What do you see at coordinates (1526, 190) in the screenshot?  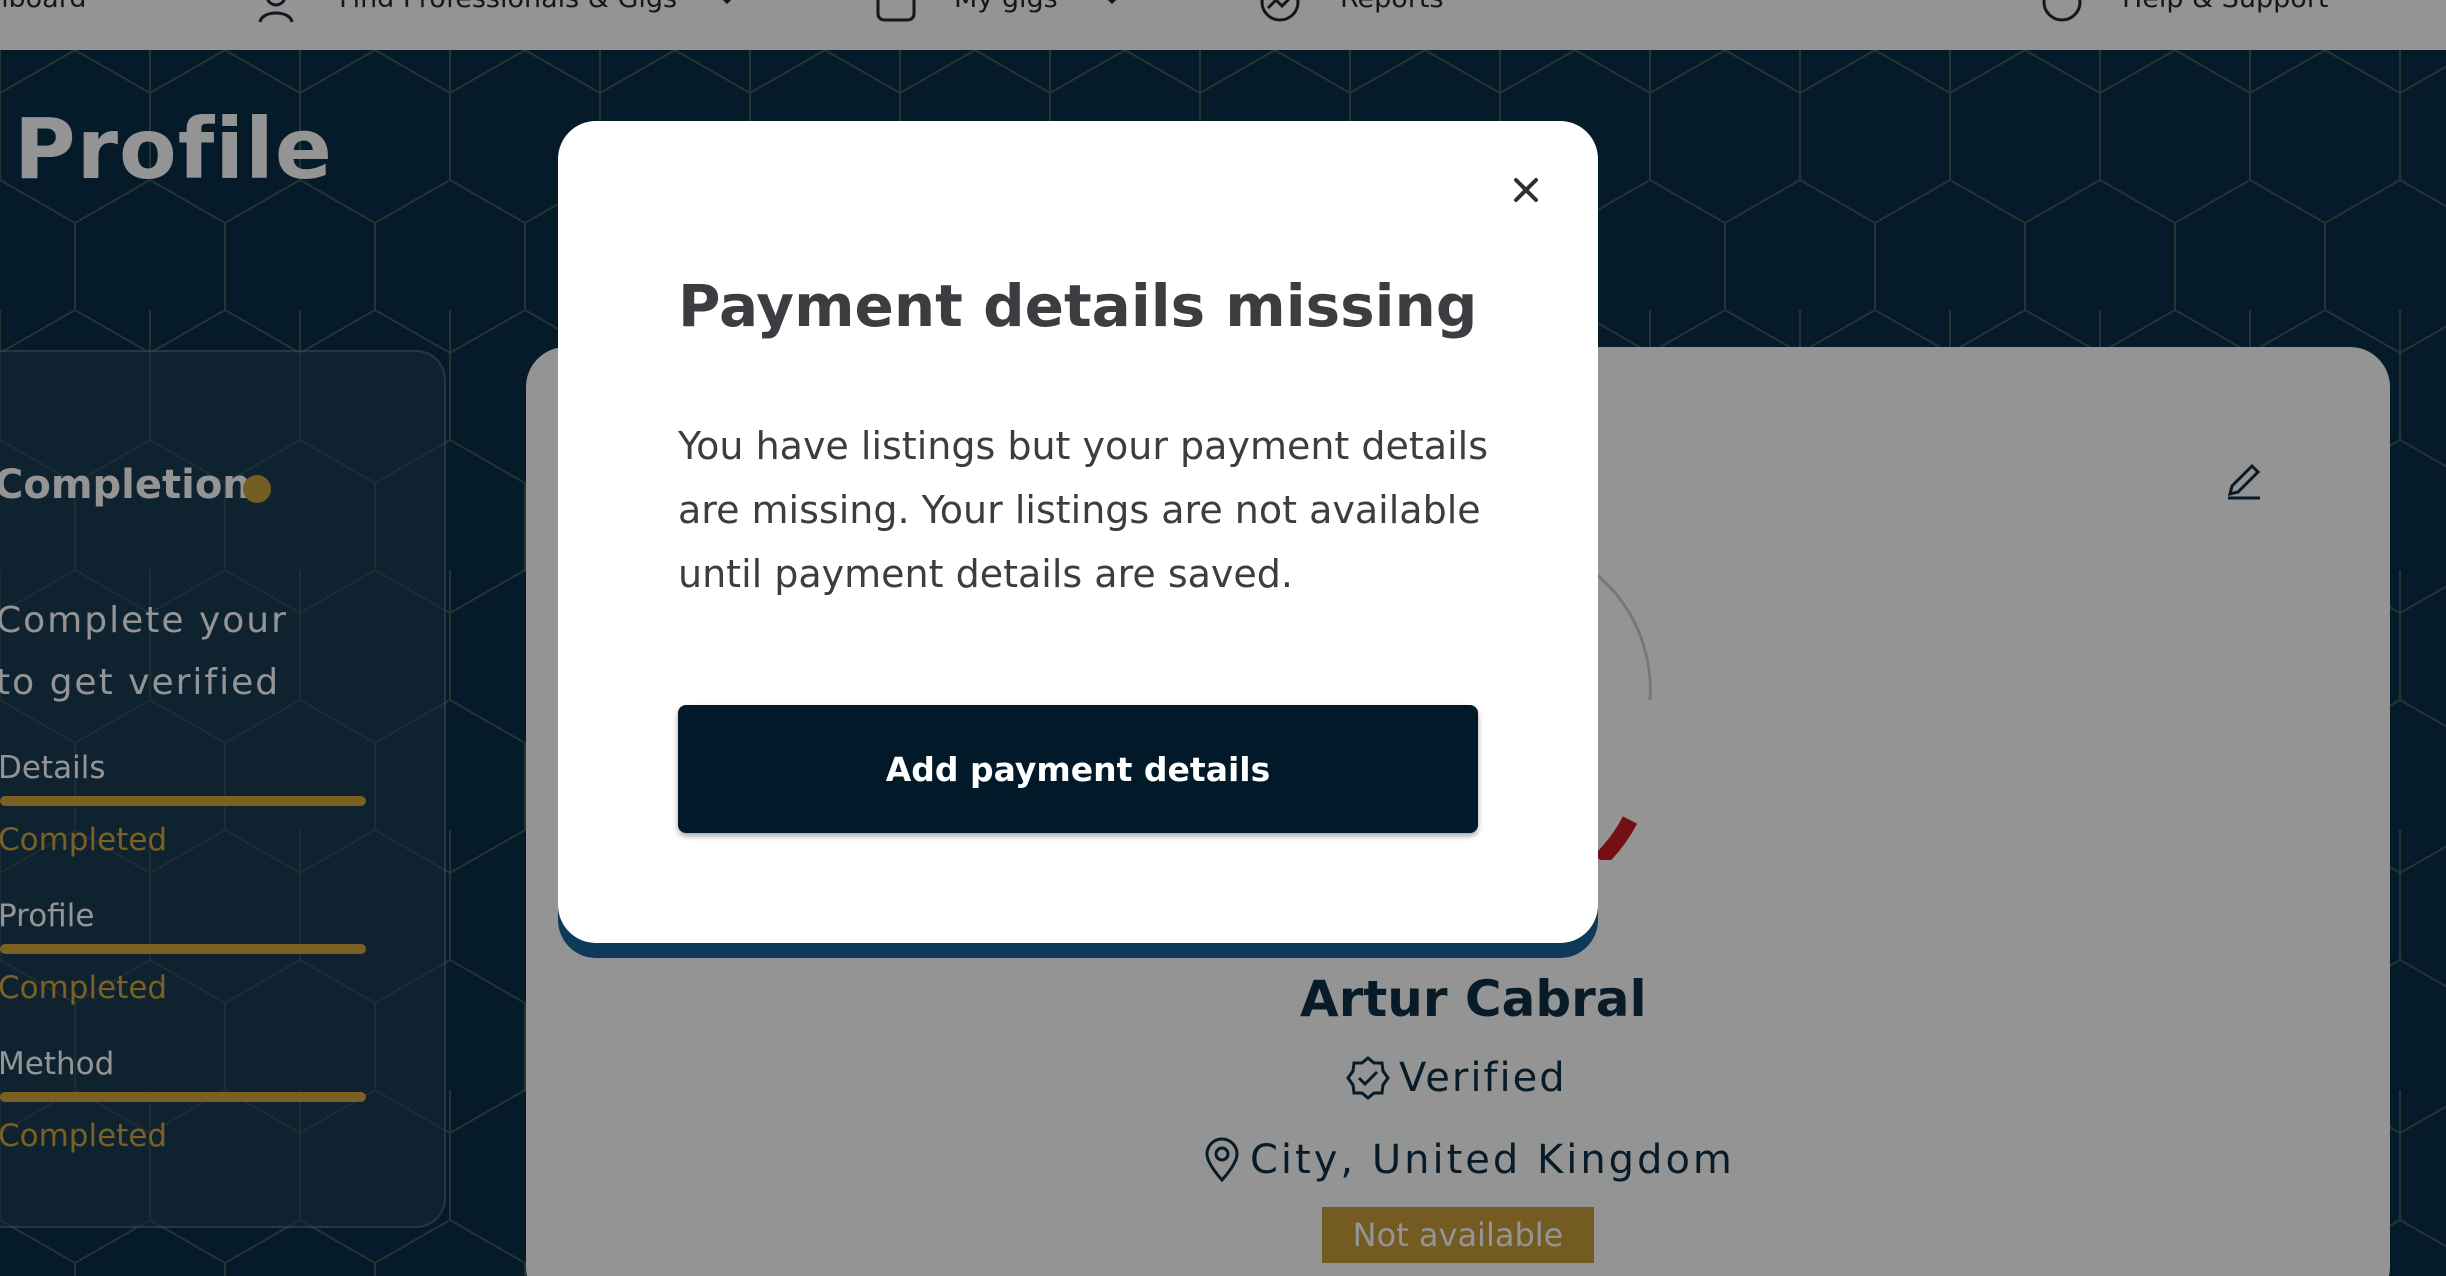 I see `close-icon` at bounding box center [1526, 190].